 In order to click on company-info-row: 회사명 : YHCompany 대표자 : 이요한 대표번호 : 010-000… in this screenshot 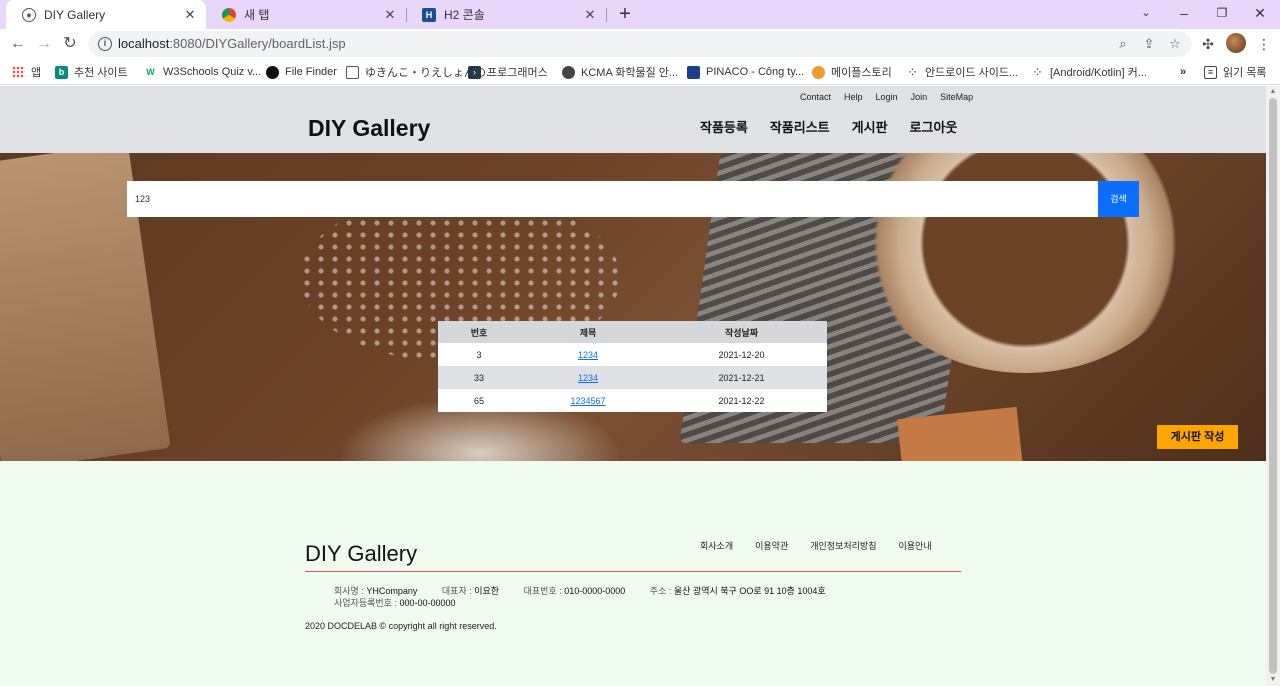, I will do `click(591, 591)`.